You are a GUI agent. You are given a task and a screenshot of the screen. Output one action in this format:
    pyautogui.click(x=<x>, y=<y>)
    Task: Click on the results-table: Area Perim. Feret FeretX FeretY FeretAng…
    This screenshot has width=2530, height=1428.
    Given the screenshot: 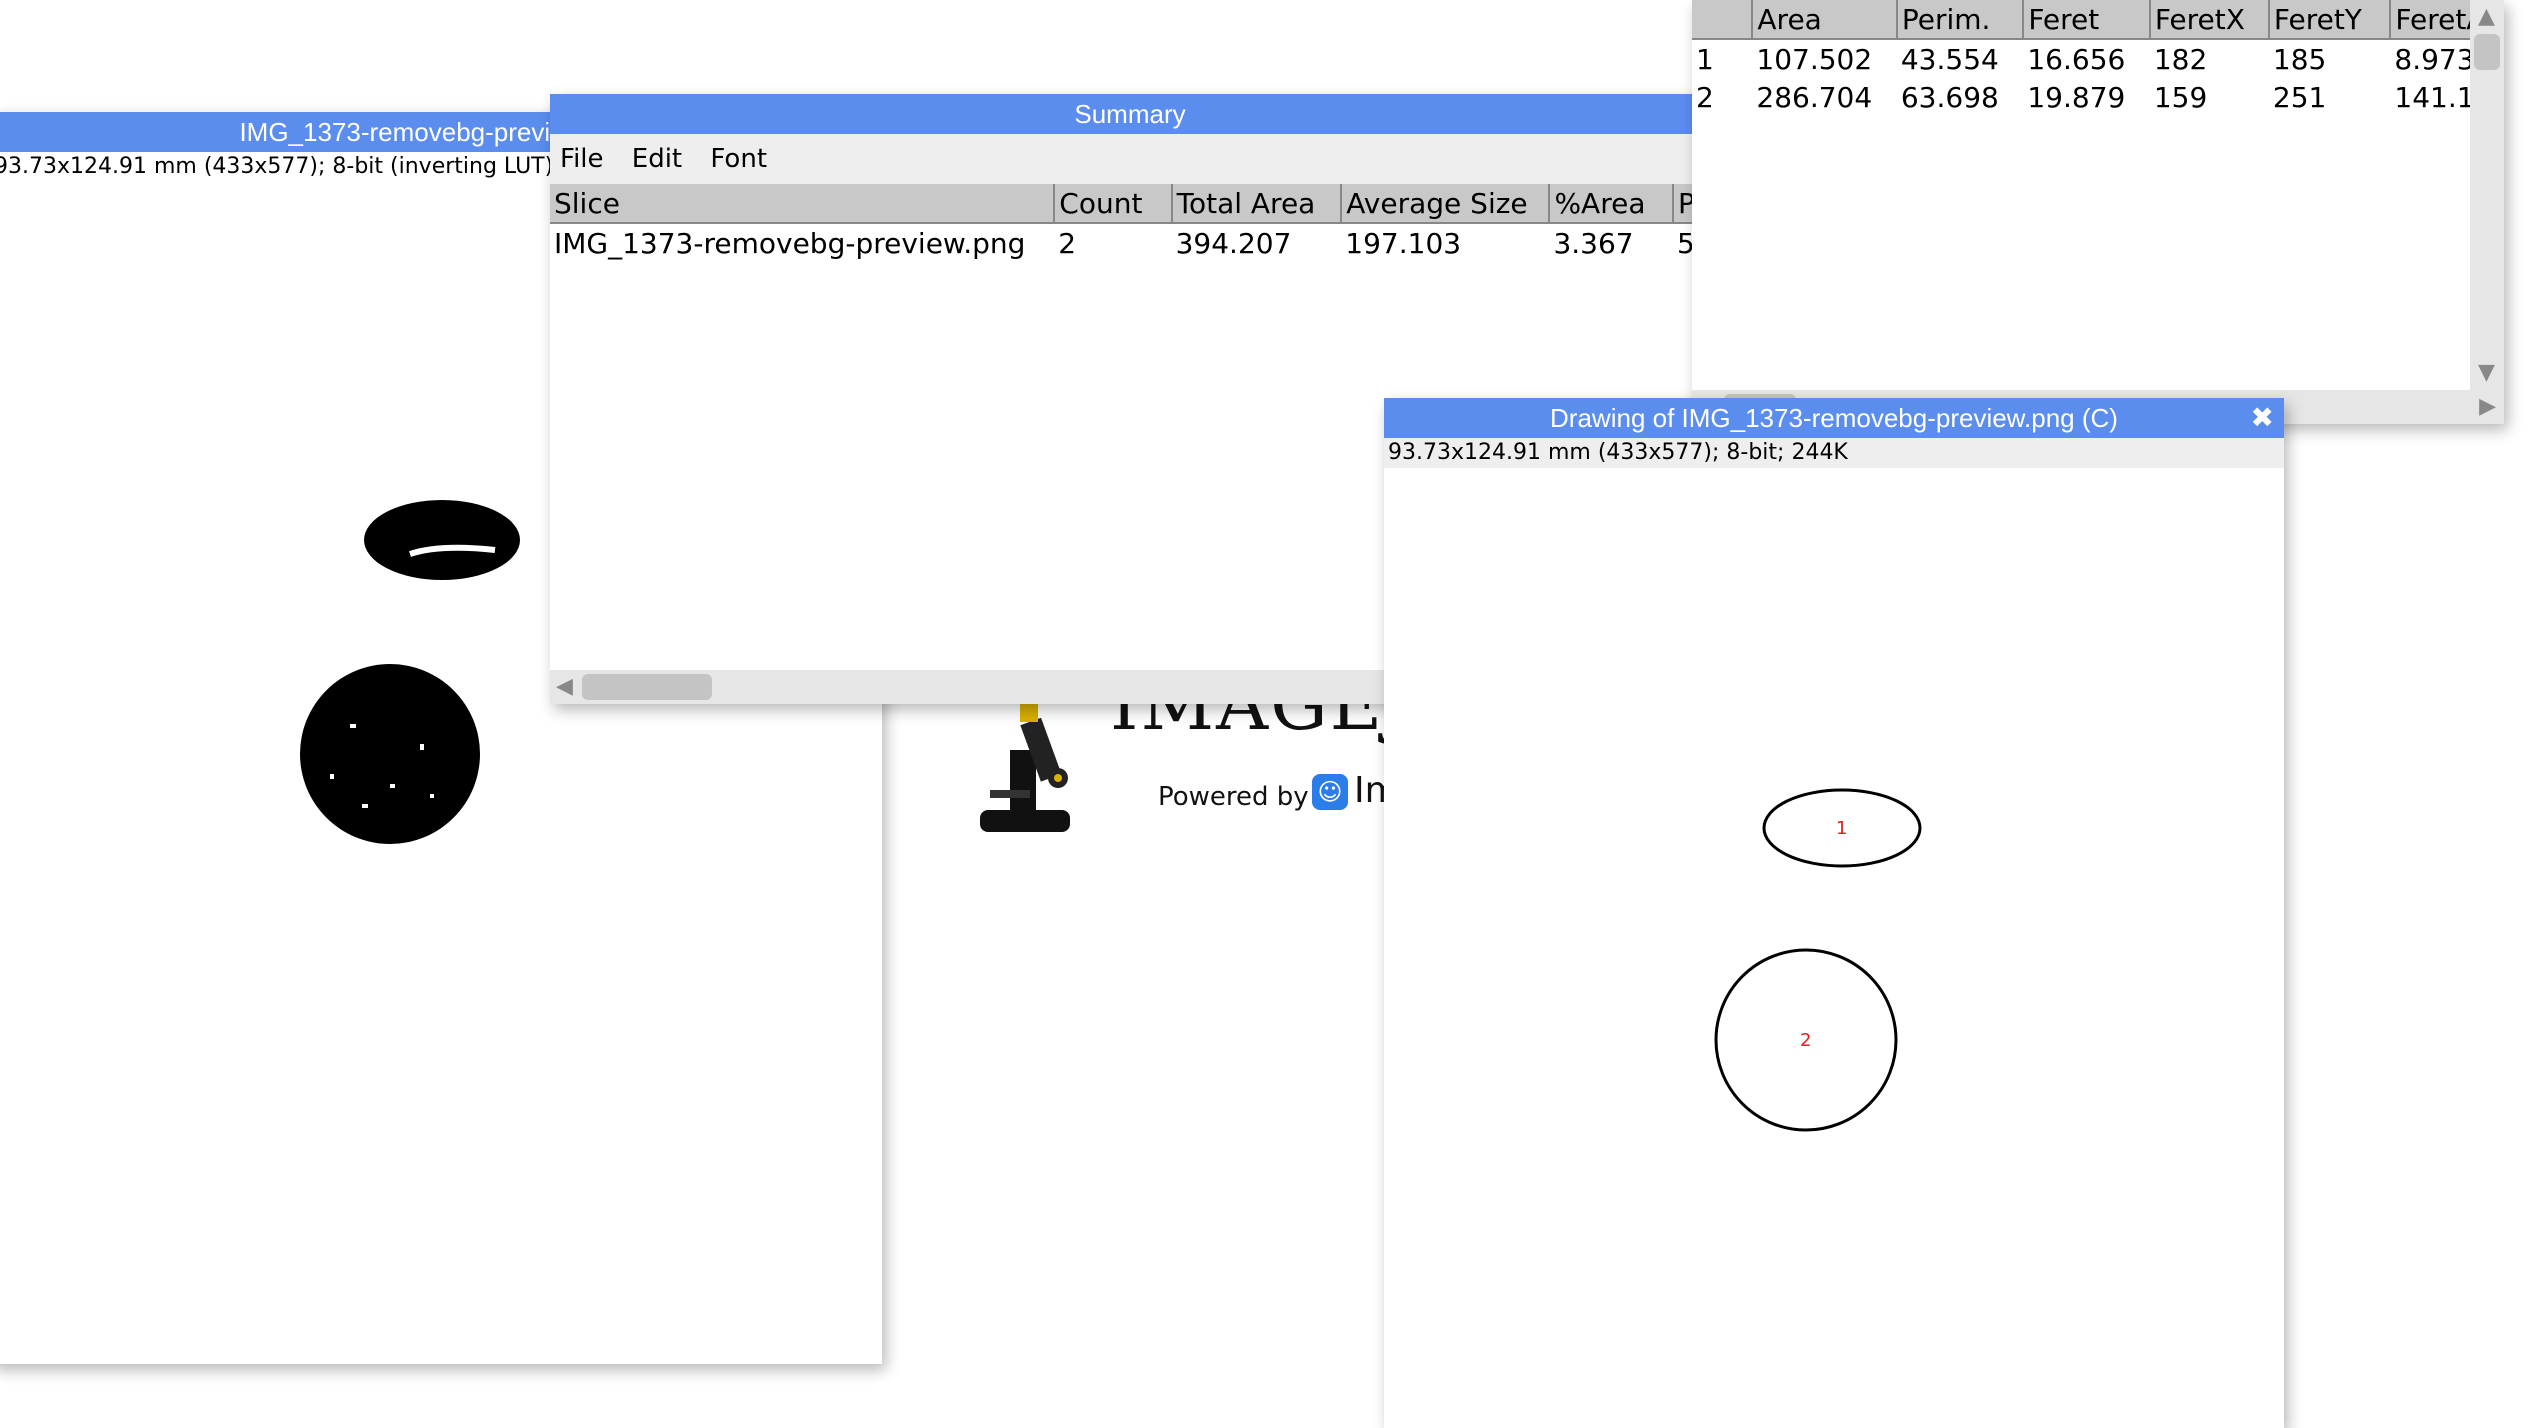 What is the action you would take?
    pyautogui.click(x=2081, y=58)
    